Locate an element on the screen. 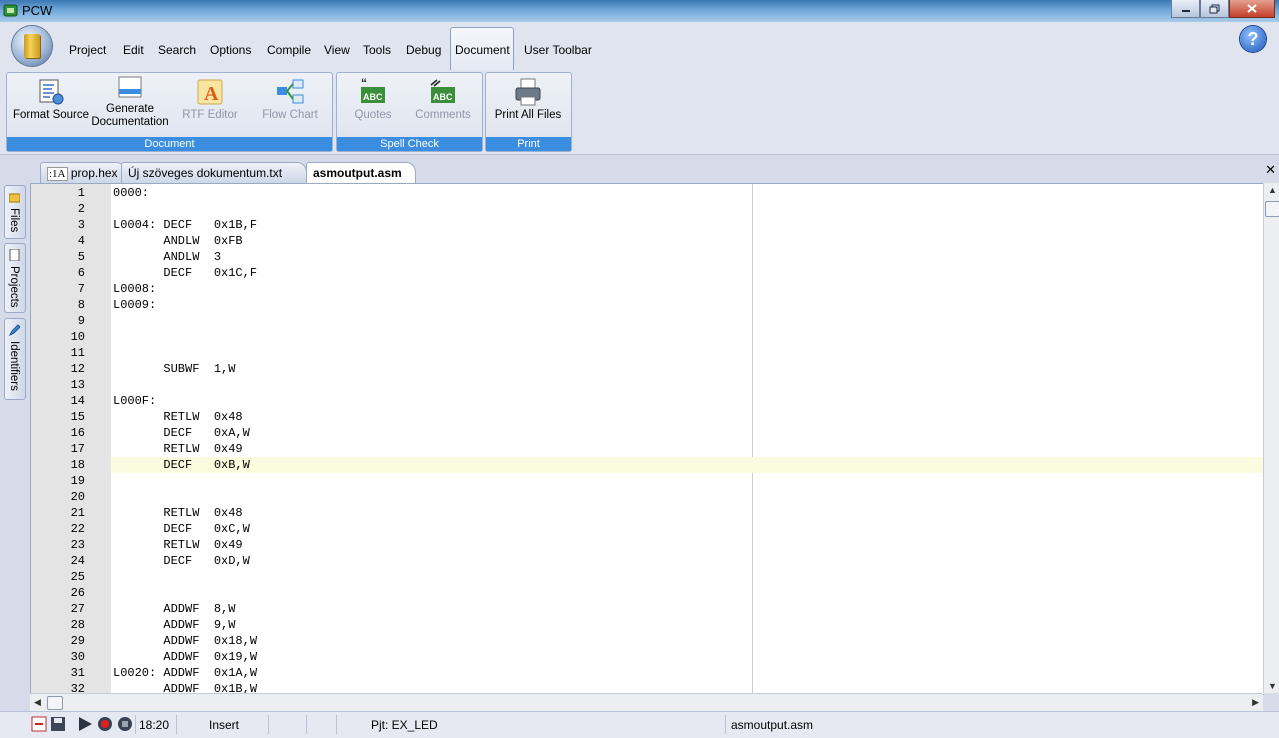 The image size is (1279, 738). close-window-button is located at coordinates (1252, 9).